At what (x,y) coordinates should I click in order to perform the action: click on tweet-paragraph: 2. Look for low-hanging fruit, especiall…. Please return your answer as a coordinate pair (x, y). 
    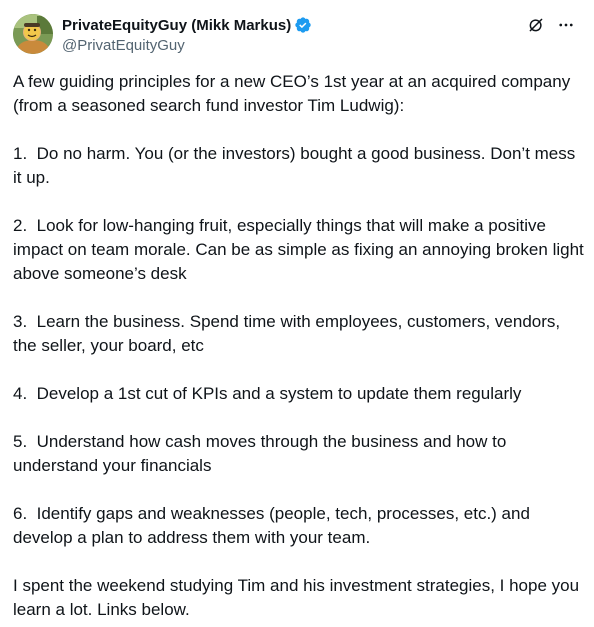
    Looking at the image, I should click on (301, 249).